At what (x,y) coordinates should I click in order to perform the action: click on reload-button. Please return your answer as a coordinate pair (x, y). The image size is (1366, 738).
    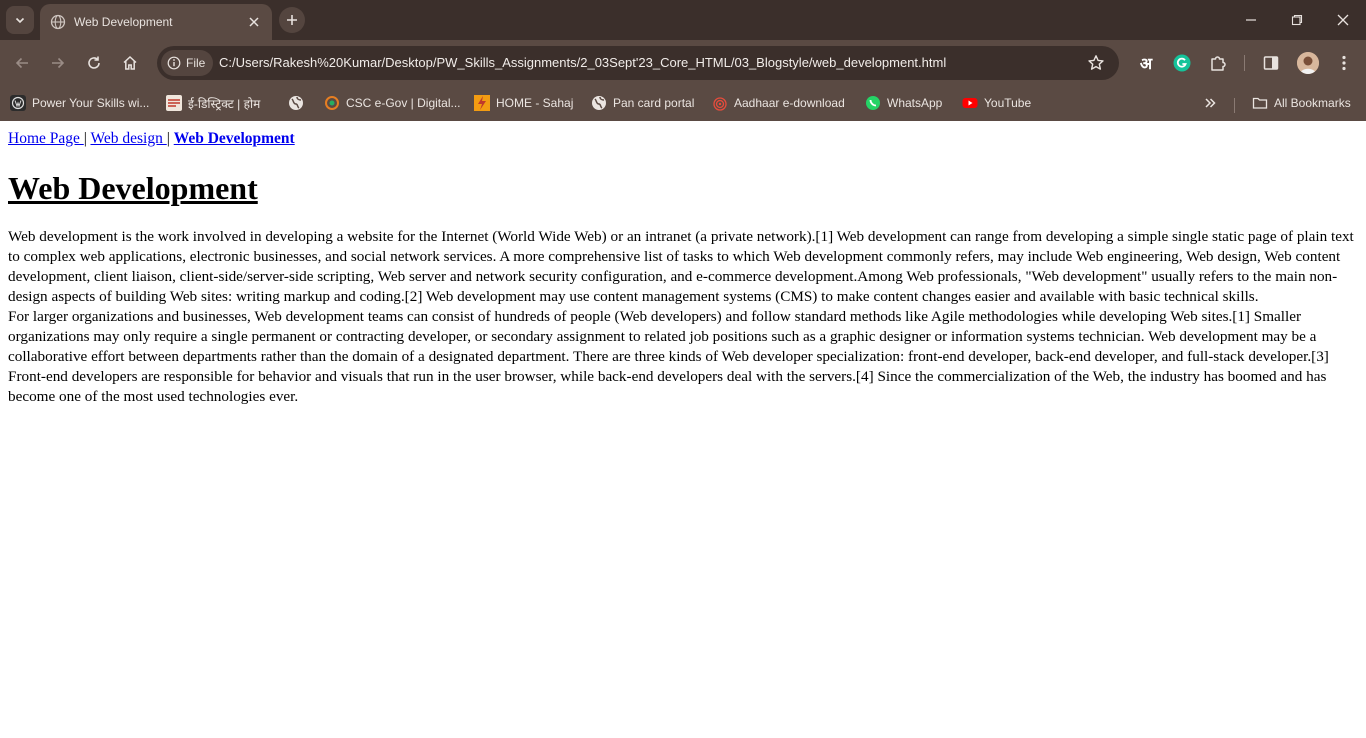
    Looking at the image, I should click on (94, 63).